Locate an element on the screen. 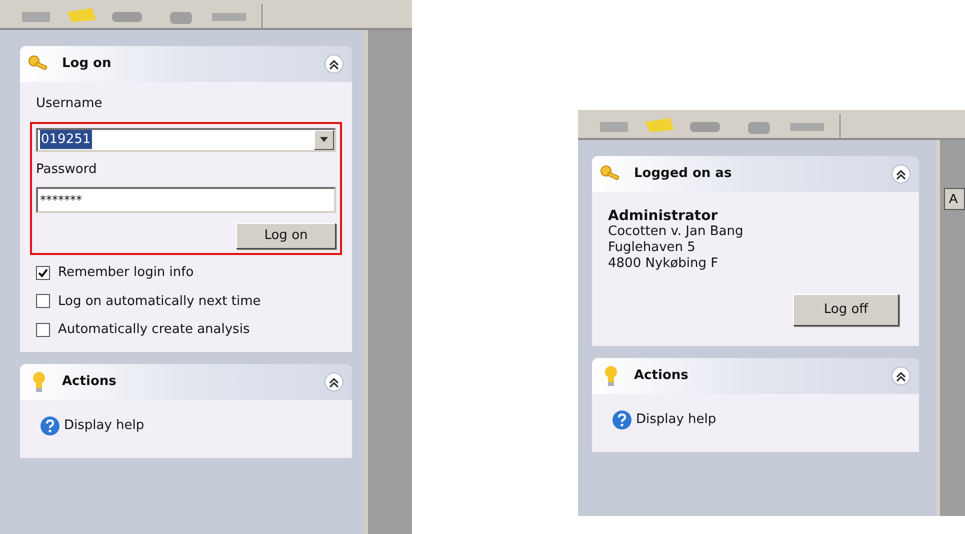 This screenshot has width=965, height=534. card-title: Log on is located at coordinates (87, 64).